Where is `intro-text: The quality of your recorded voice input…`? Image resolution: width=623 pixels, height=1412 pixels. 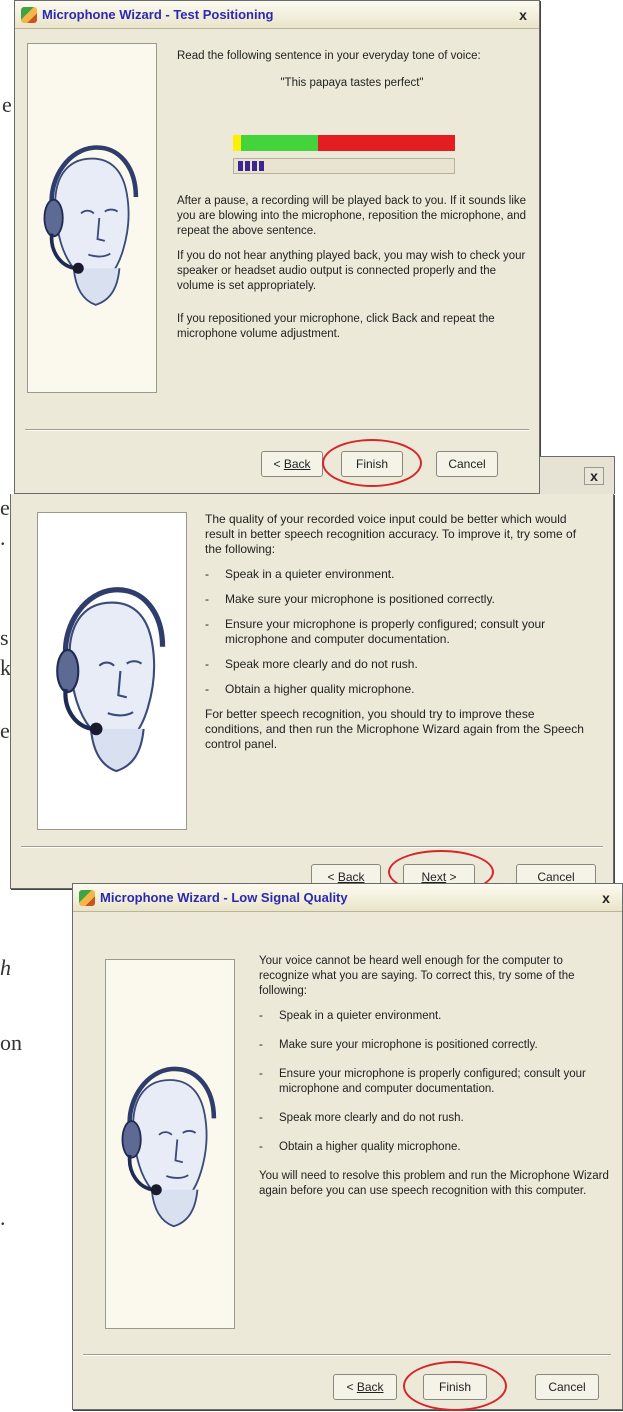 intro-text: The quality of your recorded voice input… is located at coordinates (391, 534).